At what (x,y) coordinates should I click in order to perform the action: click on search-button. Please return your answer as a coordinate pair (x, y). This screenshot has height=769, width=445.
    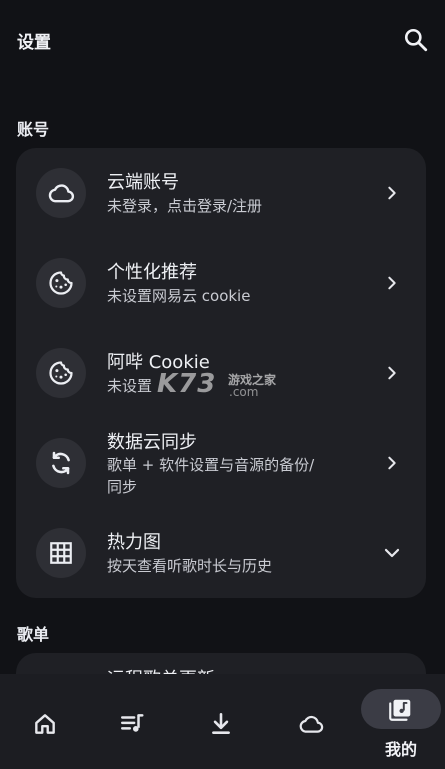
    Looking at the image, I should click on (416, 40).